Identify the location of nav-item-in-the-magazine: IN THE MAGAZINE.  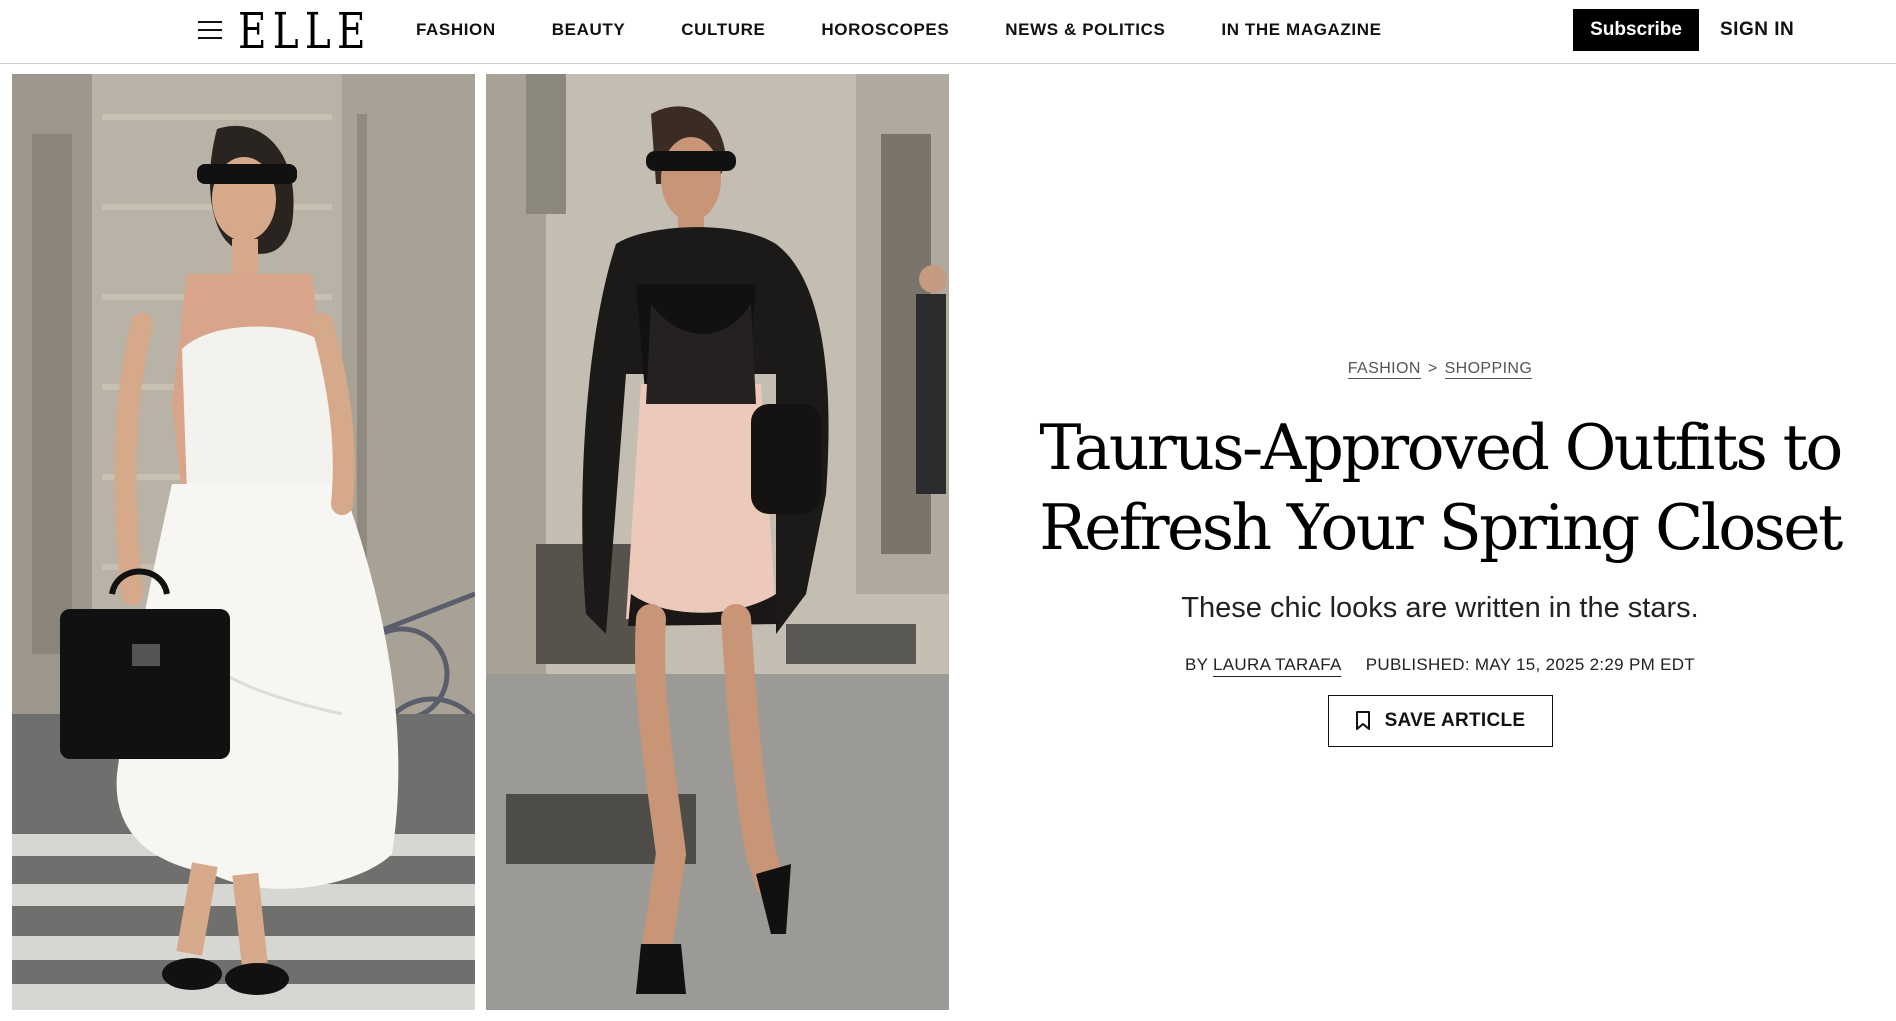
(1301, 30).